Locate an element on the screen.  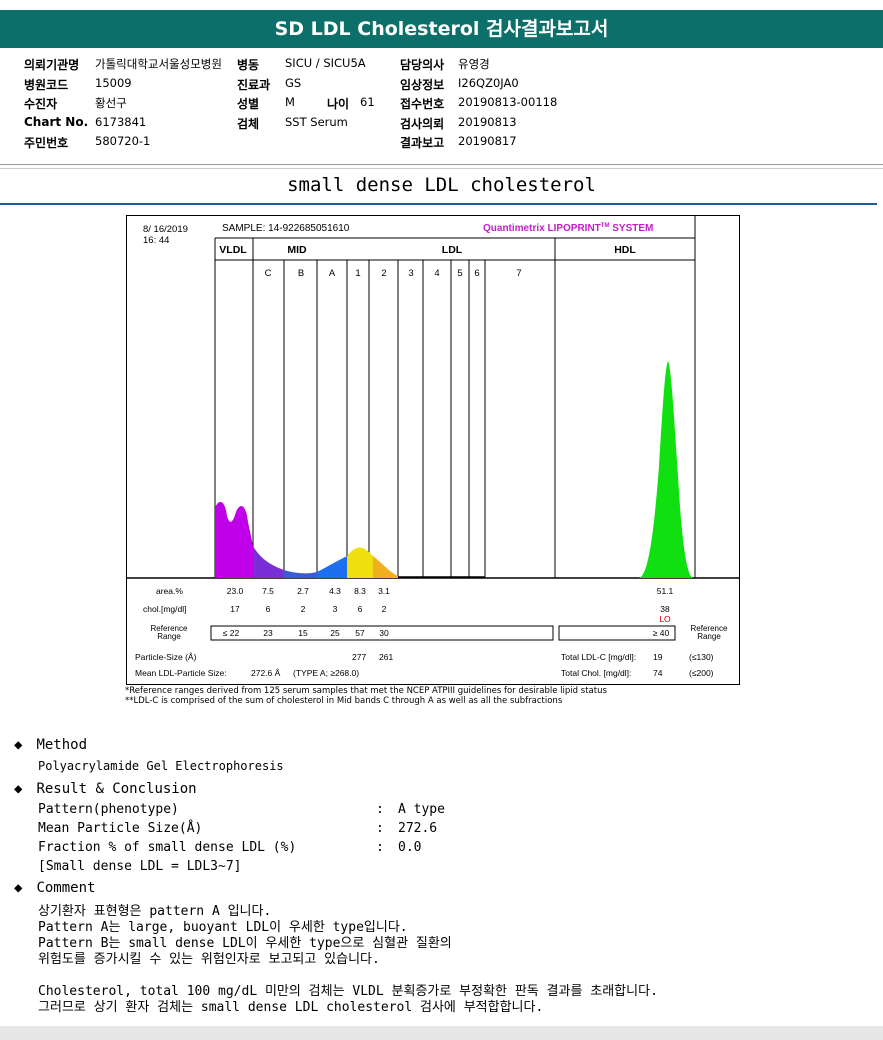
method-heading: ◆ Method is located at coordinates (50, 745).